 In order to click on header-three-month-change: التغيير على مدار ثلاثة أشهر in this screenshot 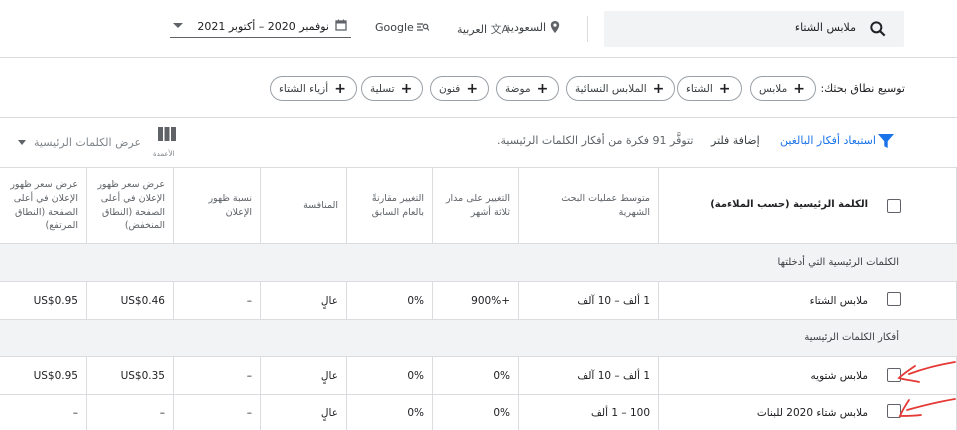, I will do `click(476, 205)`.